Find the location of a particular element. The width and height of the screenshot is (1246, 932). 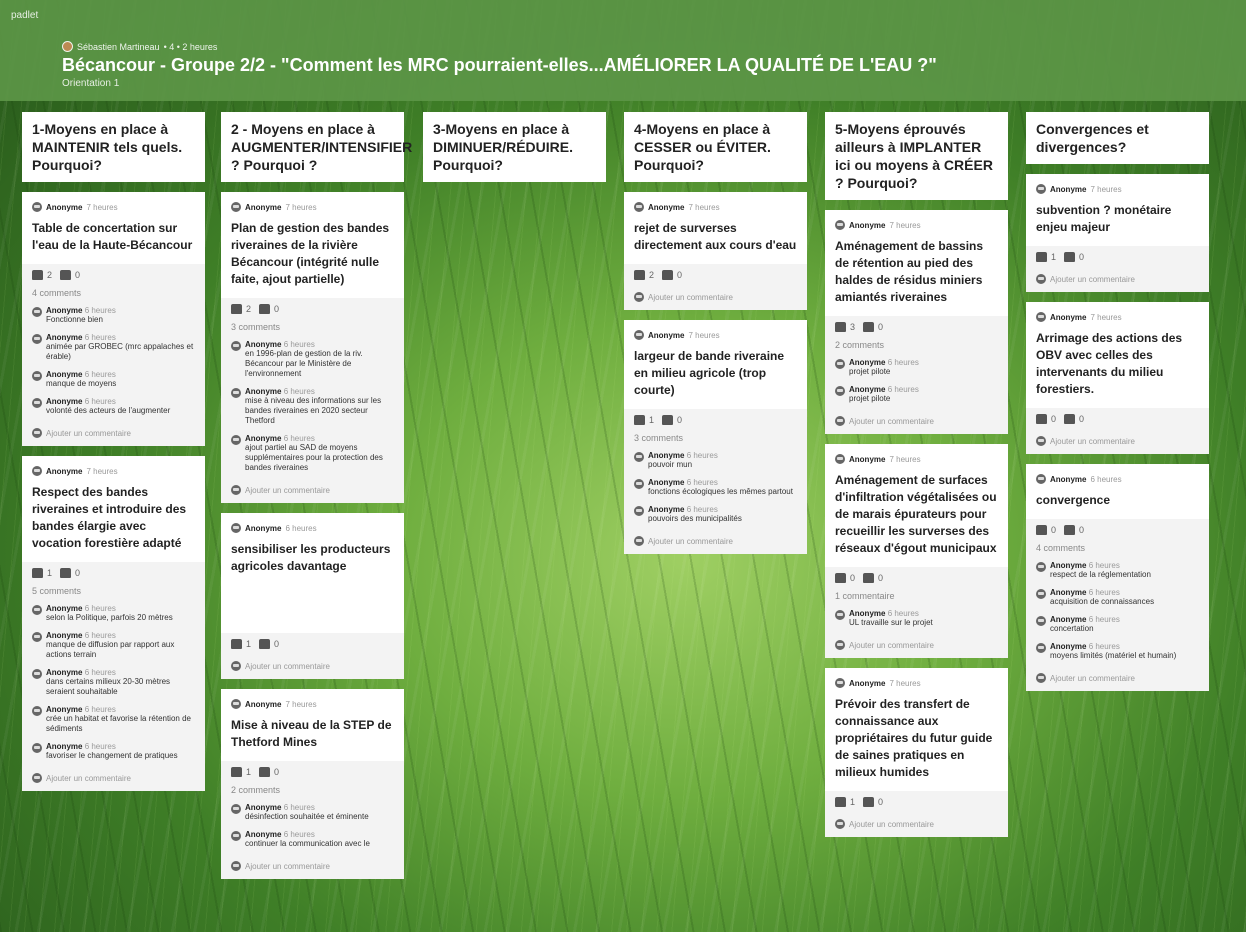

padlet-logo: padlet is located at coordinates (24, 15).